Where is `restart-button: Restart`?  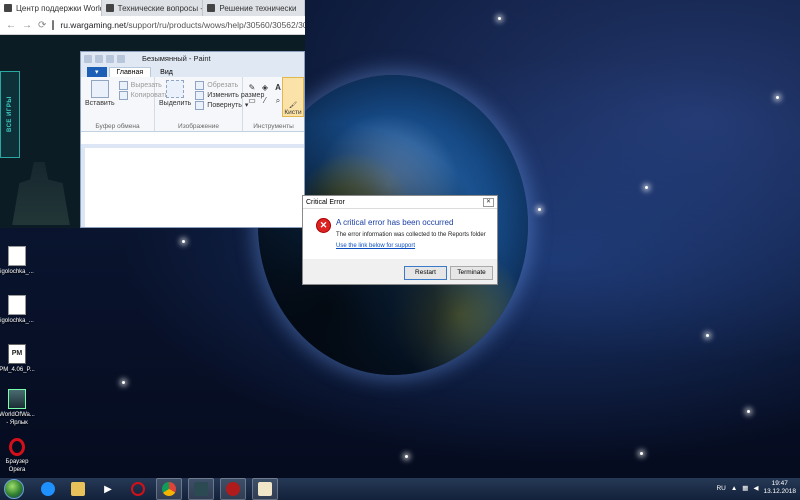 restart-button: Restart is located at coordinates (425, 273).